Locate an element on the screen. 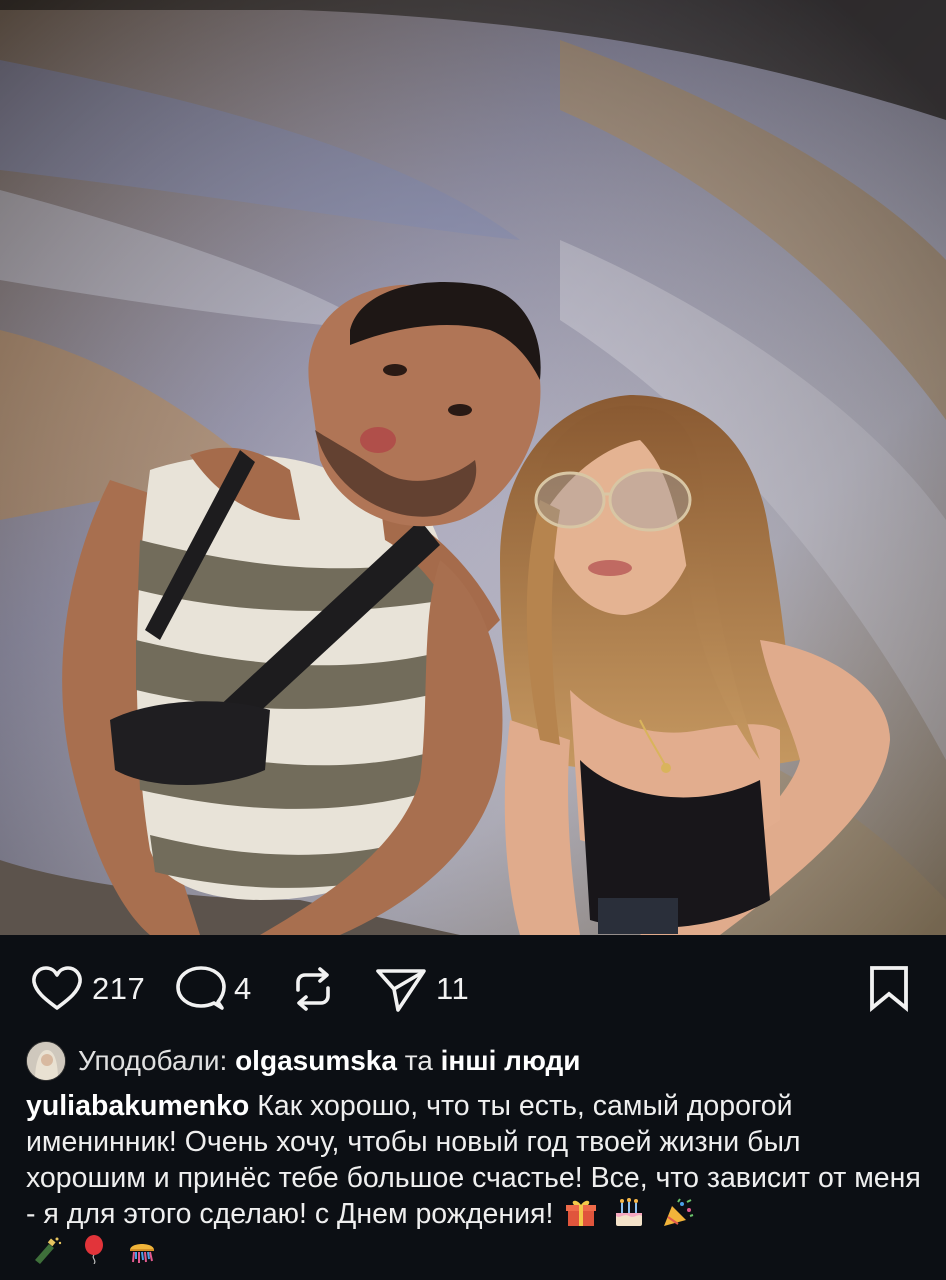 The height and width of the screenshot is (1280, 946). caption-username: yuliabakumenko is located at coordinates (137, 1106).